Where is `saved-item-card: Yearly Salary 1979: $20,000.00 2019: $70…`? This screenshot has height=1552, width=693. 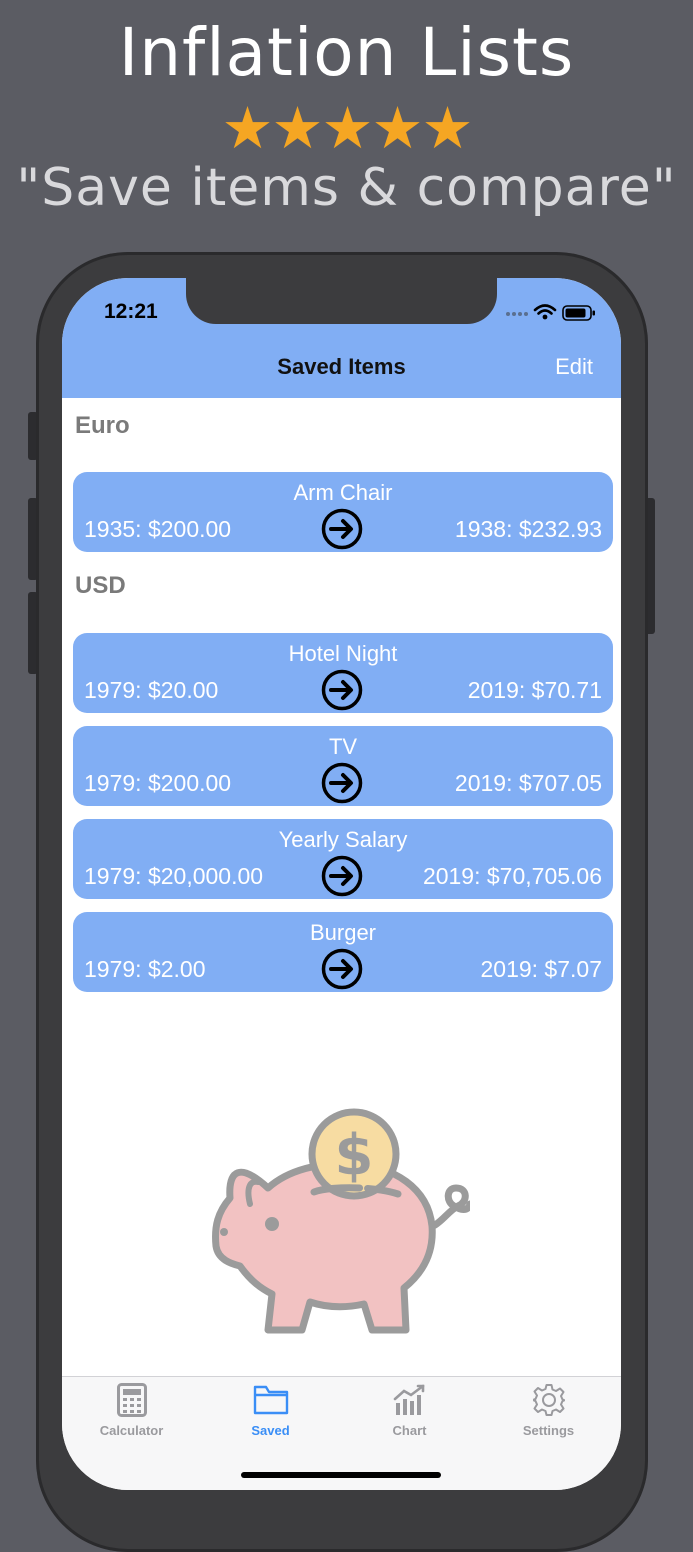
saved-item-card: Yearly Salary 1979: $20,000.00 2019: $70… is located at coordinates (343, 859).